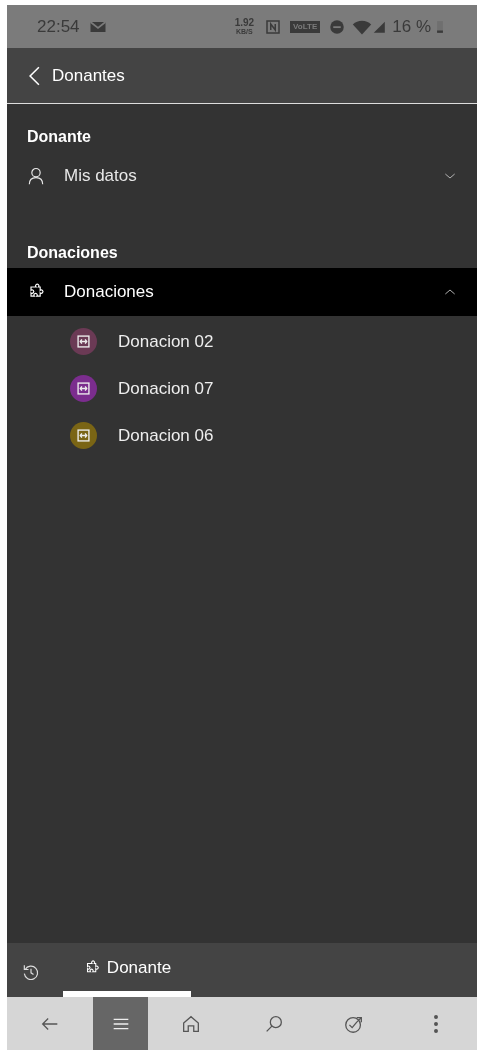 The image size is (484, 1050). Describe the element at coordinates (36, 176) in the screenshot. I see `person-icon` at that location.